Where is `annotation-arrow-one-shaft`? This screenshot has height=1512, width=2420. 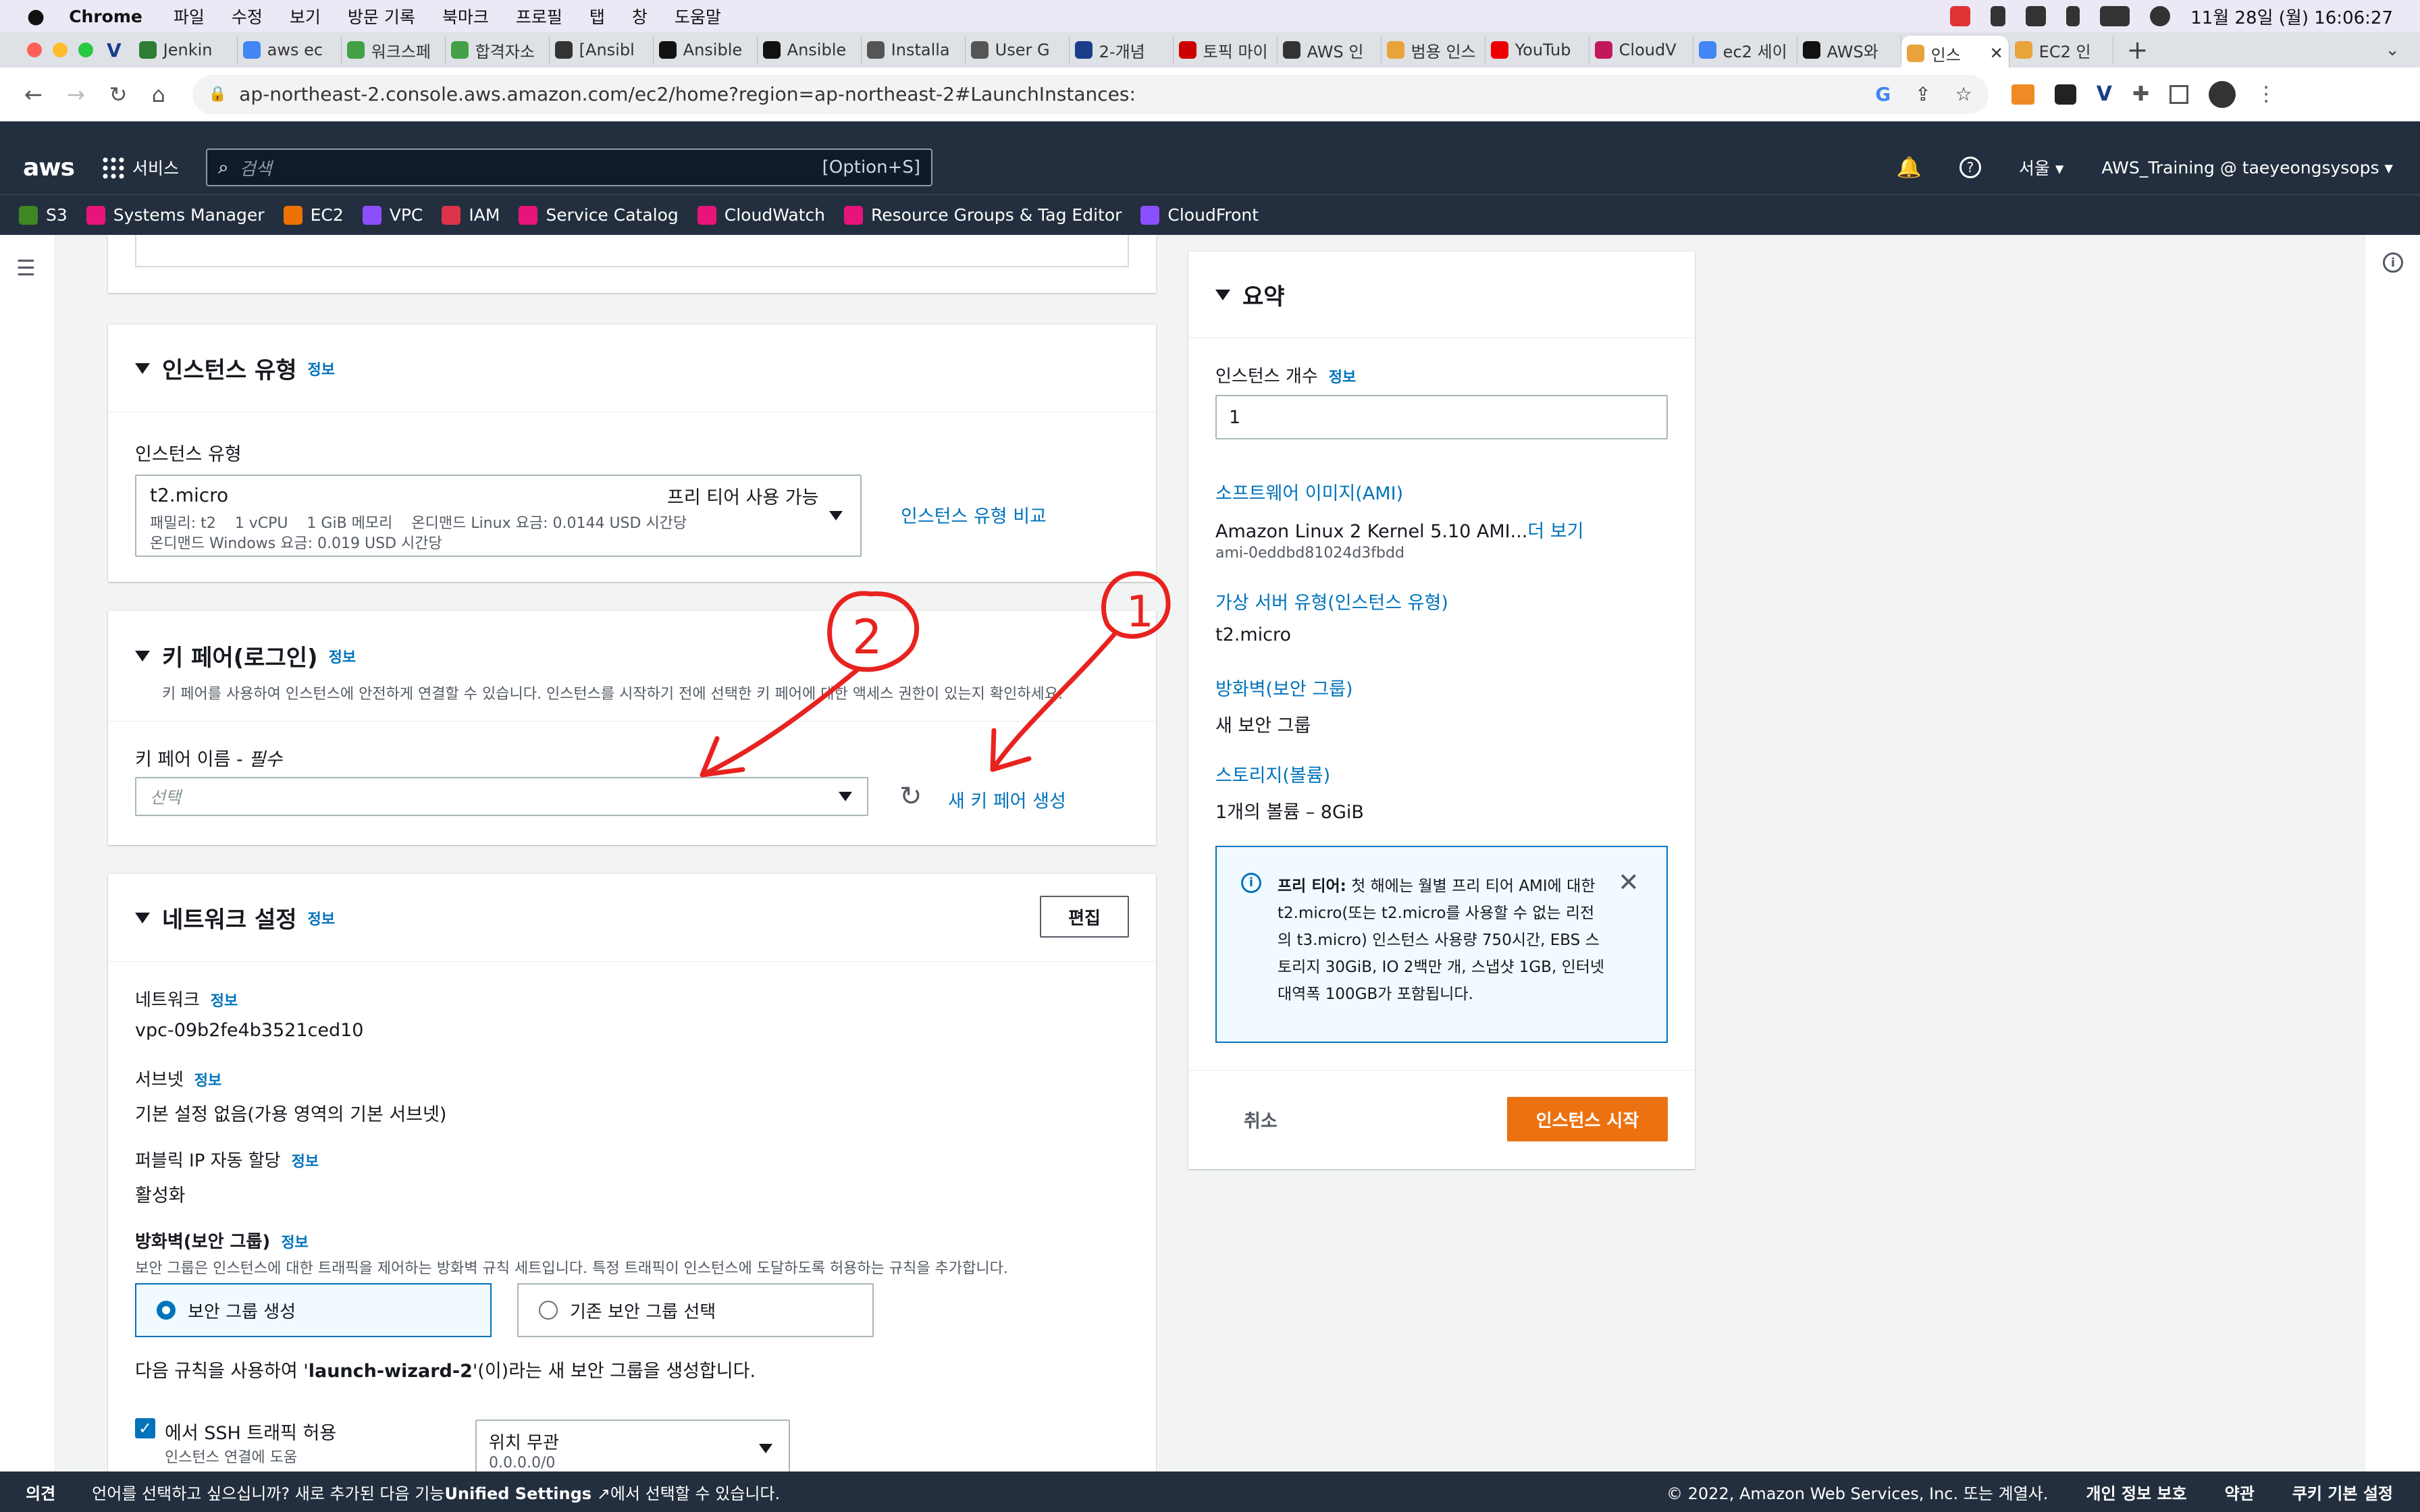
annotation-arrow-one-shaft is located at coordinates (1053, 702).